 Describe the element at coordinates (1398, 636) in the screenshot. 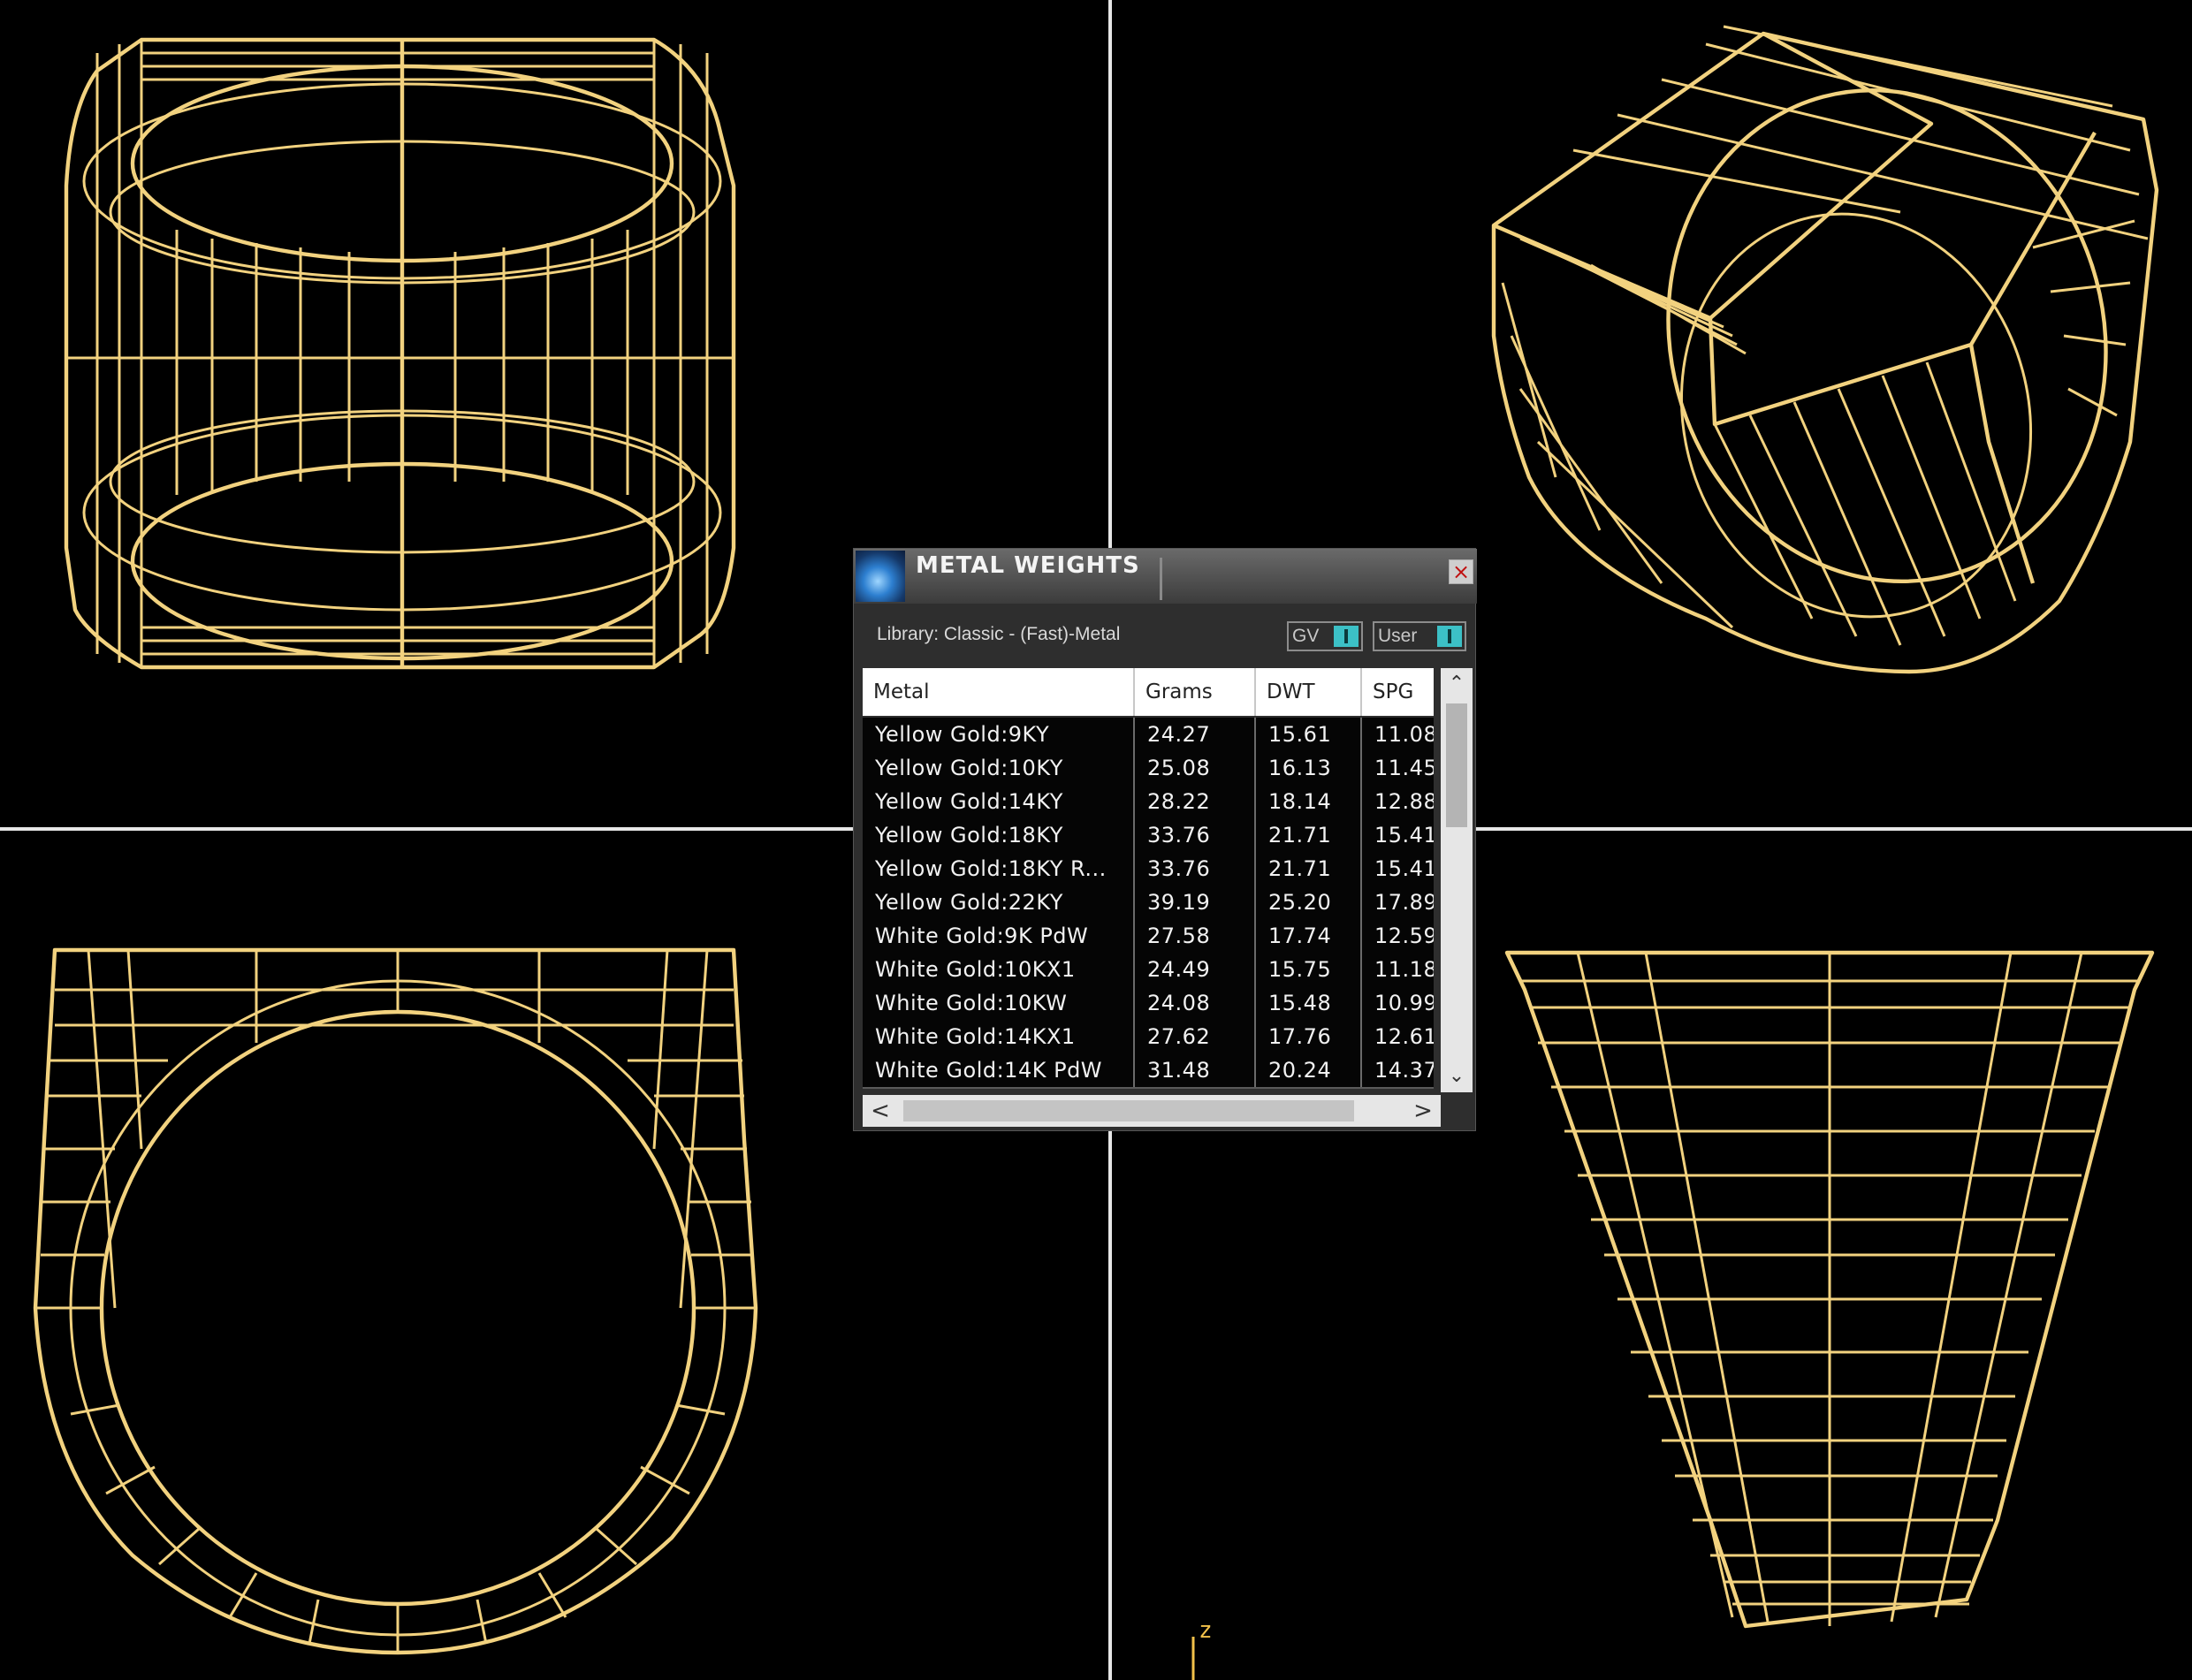

I see `user-toggle-label: User` at that location.